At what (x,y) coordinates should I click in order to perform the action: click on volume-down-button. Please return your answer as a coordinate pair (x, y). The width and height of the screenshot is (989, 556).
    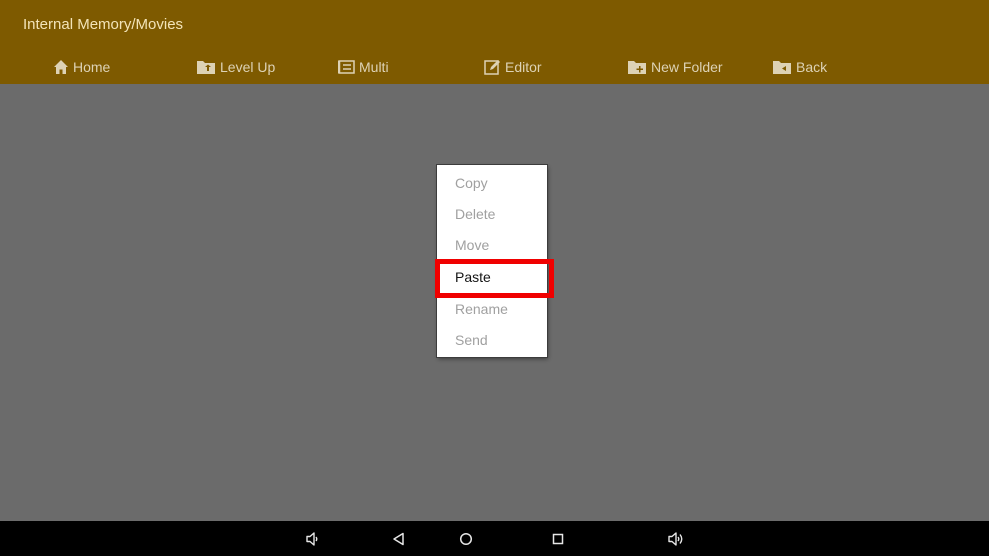
    Looking at the image, I should click on (312, 539).